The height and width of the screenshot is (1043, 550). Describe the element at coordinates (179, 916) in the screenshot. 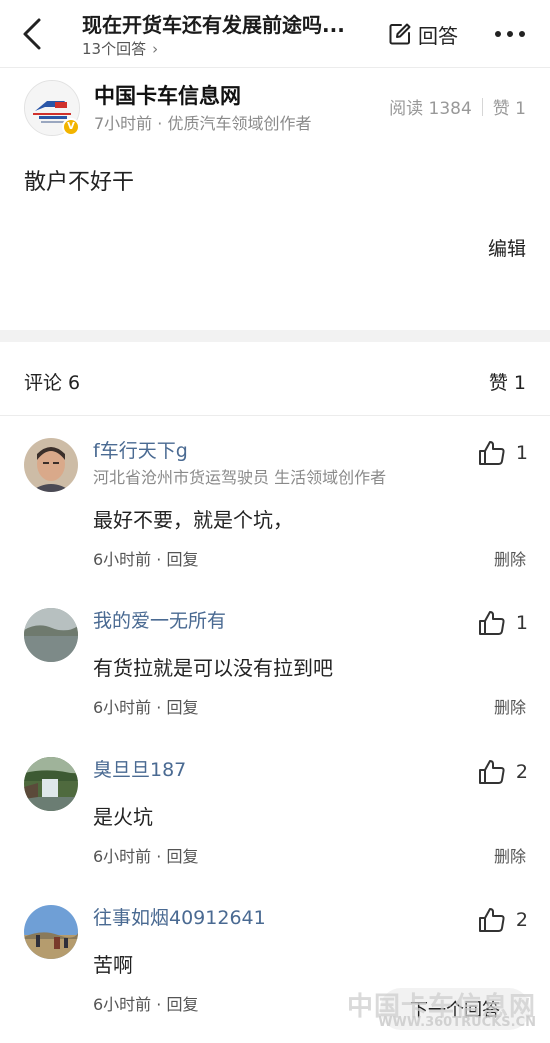

I see `comment-author: 往事如烟40912641` at that location.